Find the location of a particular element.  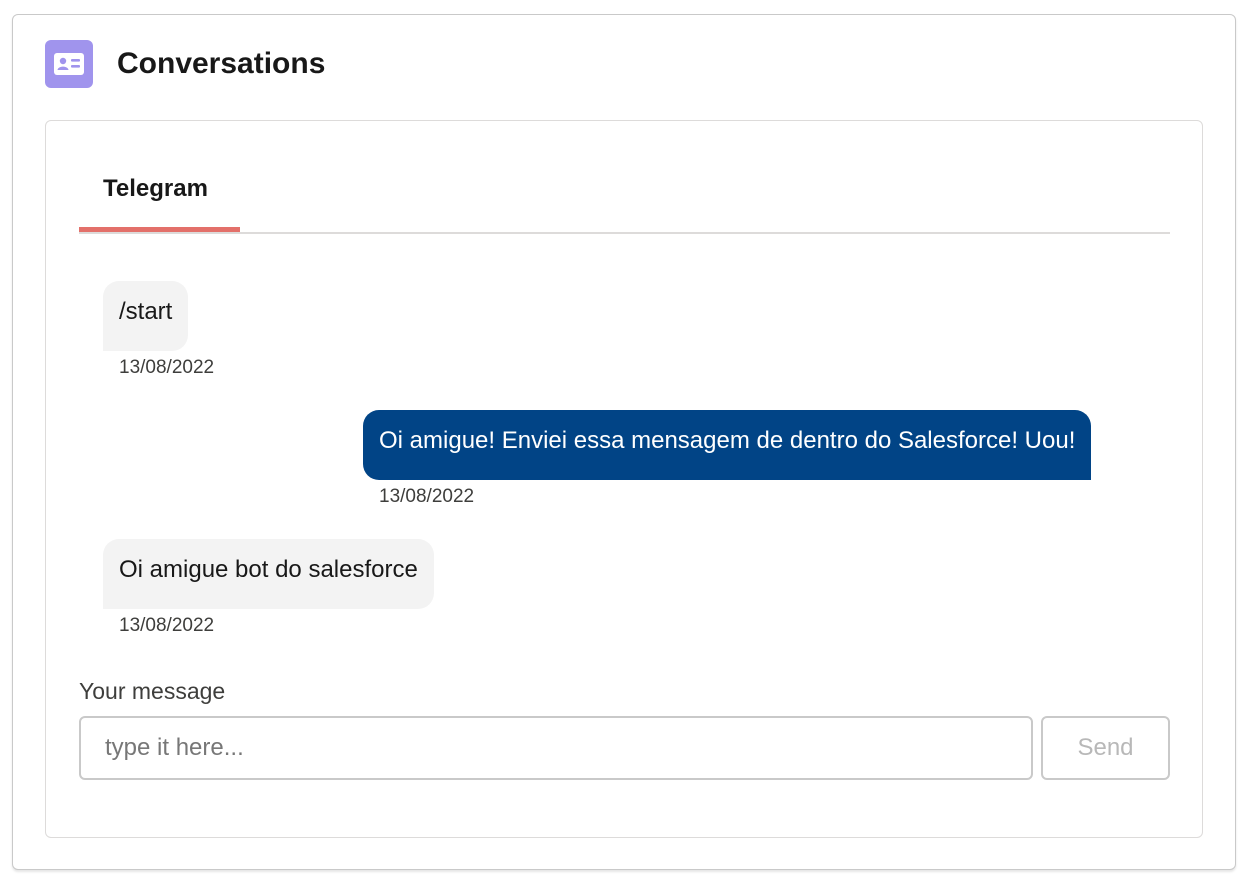

contact-card-icon is located at coordinates (69, 64).